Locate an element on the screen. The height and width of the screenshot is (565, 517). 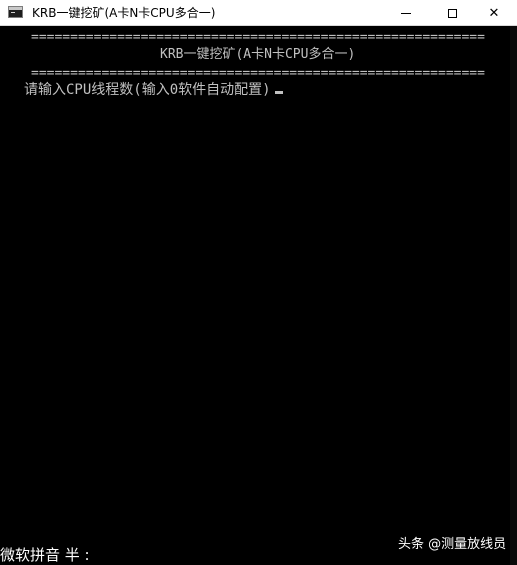
cpu-thread-prompt: 请输入CPU线程数(输入0软件自动配置) is located at coordinates (147, 90).